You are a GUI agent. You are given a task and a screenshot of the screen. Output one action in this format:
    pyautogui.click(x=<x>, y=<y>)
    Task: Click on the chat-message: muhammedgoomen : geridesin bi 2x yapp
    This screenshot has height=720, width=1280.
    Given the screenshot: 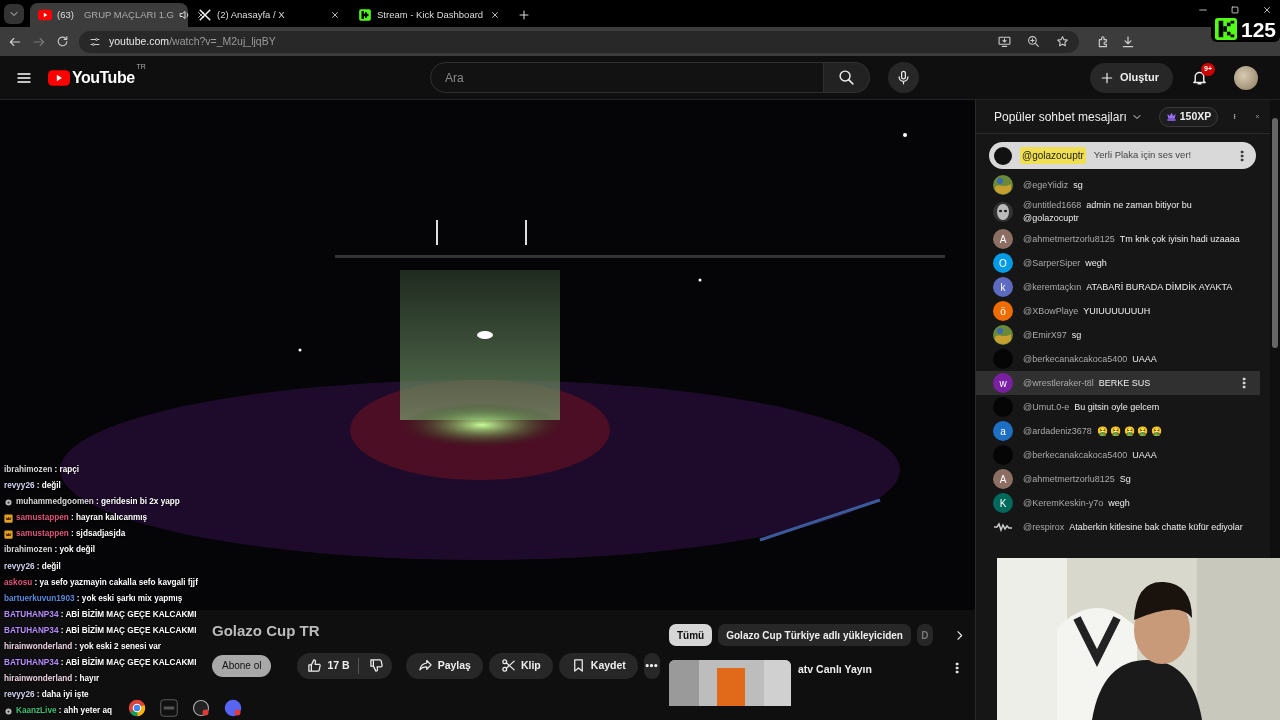 What is the action you would take?
    pyautogui.click(x=98, y=502)
    